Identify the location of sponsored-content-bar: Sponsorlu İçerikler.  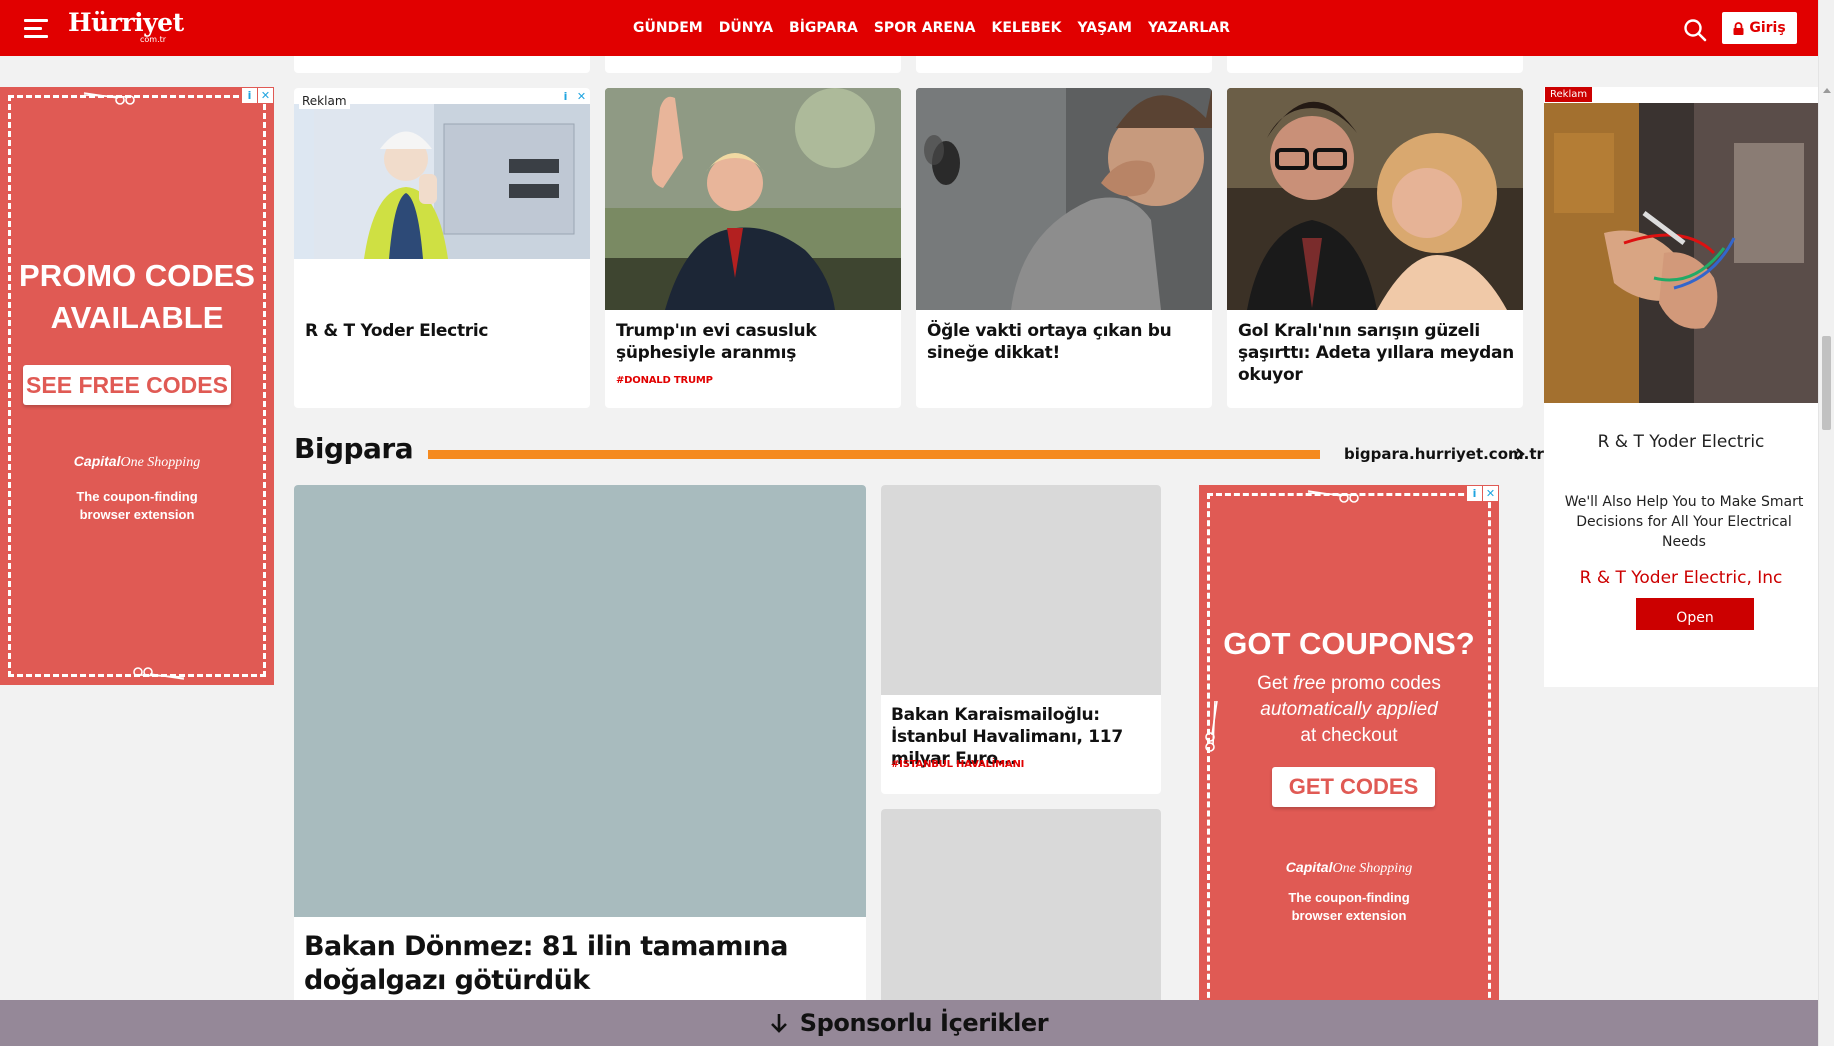
(909, 1023).